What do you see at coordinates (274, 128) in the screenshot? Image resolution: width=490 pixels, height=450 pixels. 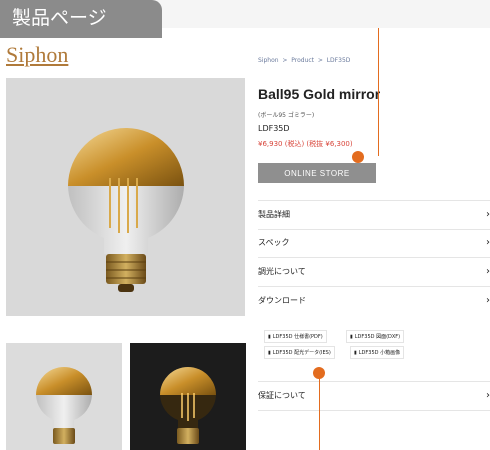 I see `product-model: LDF35D` at bounding box center [274, 128].